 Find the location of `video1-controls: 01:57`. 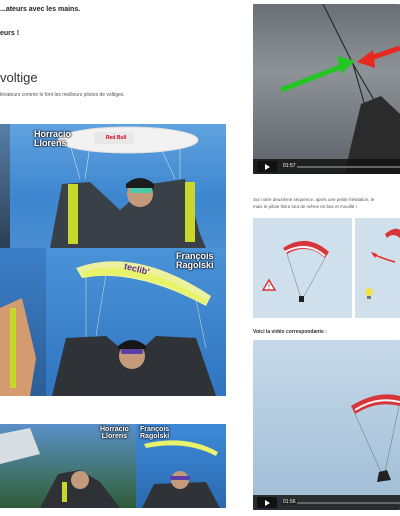

video1-controls: 01:57 is located at coordinates (326, 166).